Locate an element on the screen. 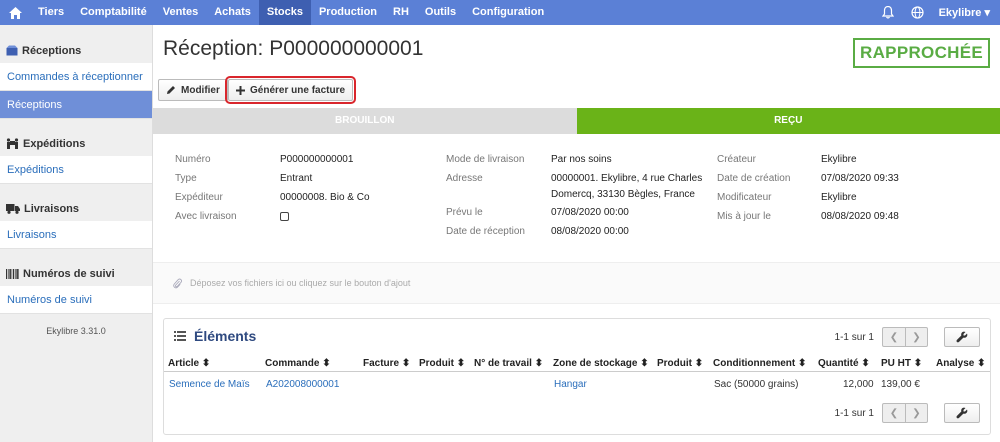 The width and height of the screenshot is (1000, 442). sidebar-item-numeros-de-suivi: Numéros de suivi is located at coordinates (76, 300).